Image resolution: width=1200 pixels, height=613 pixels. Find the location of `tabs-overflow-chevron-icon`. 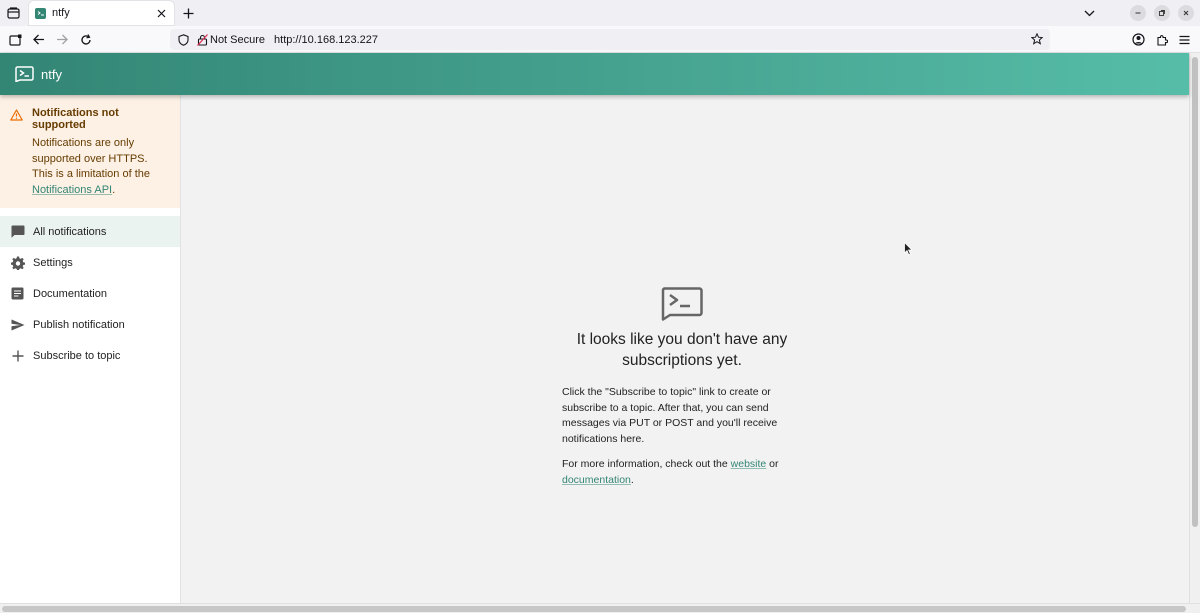

tabs-overflow-chevron-icon is located at coordinates (1089, 13).